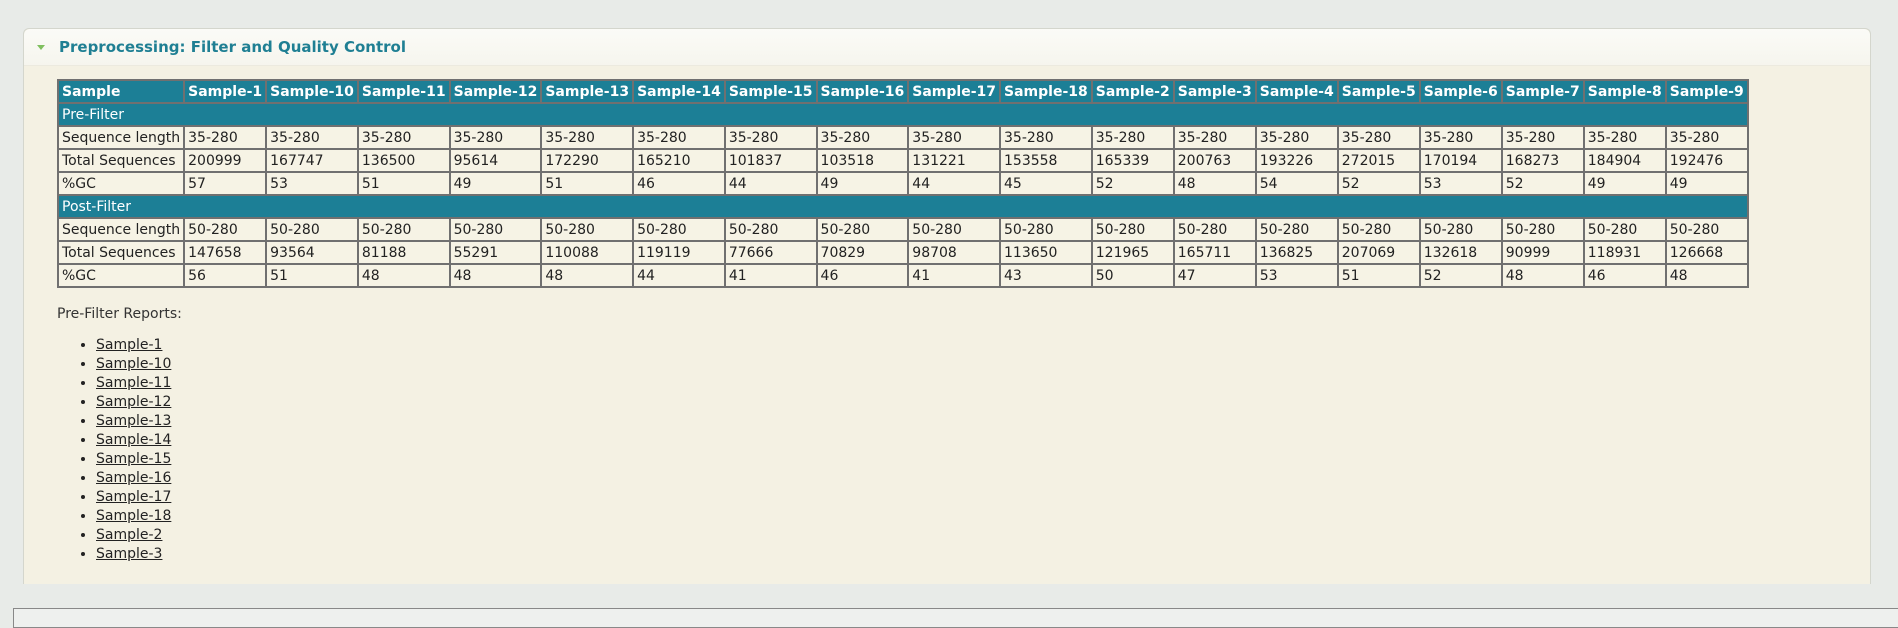 This screenshot has width=1898, height=628. What do you see at coordinates (983, 345) in the screenshot?
I see `list-item: Sample-1` at bounding box center [983, 345].